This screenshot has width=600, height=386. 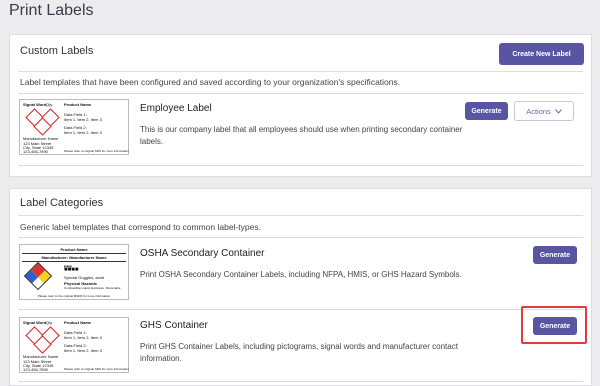 What do you see at coordinates (62, 203) in the screenshot?
I see `label-categories-title: Label Categories` at bounding box center [62, 203].